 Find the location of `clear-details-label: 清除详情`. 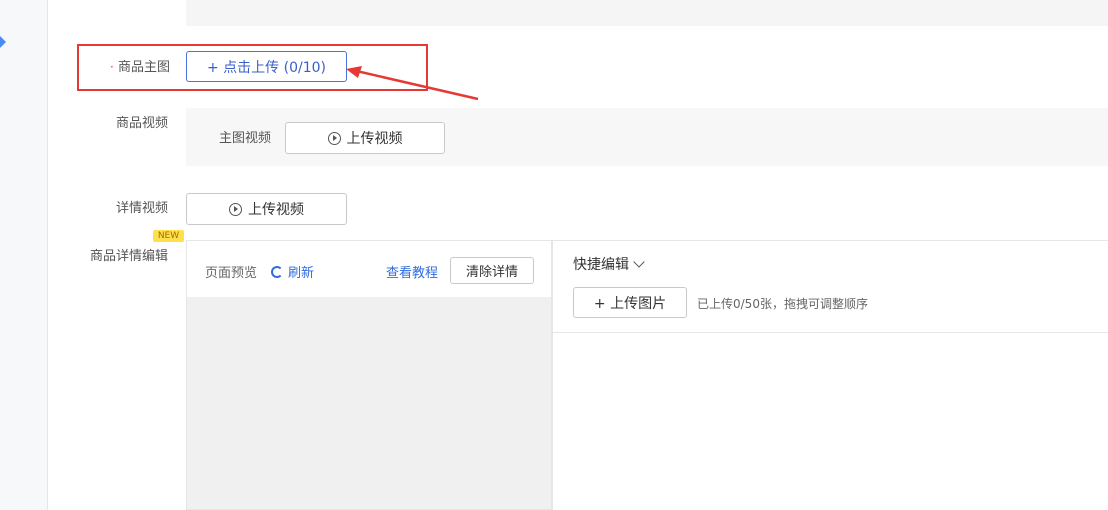

clear-details-label: 清除详情 is located at coordinates (491, 272).